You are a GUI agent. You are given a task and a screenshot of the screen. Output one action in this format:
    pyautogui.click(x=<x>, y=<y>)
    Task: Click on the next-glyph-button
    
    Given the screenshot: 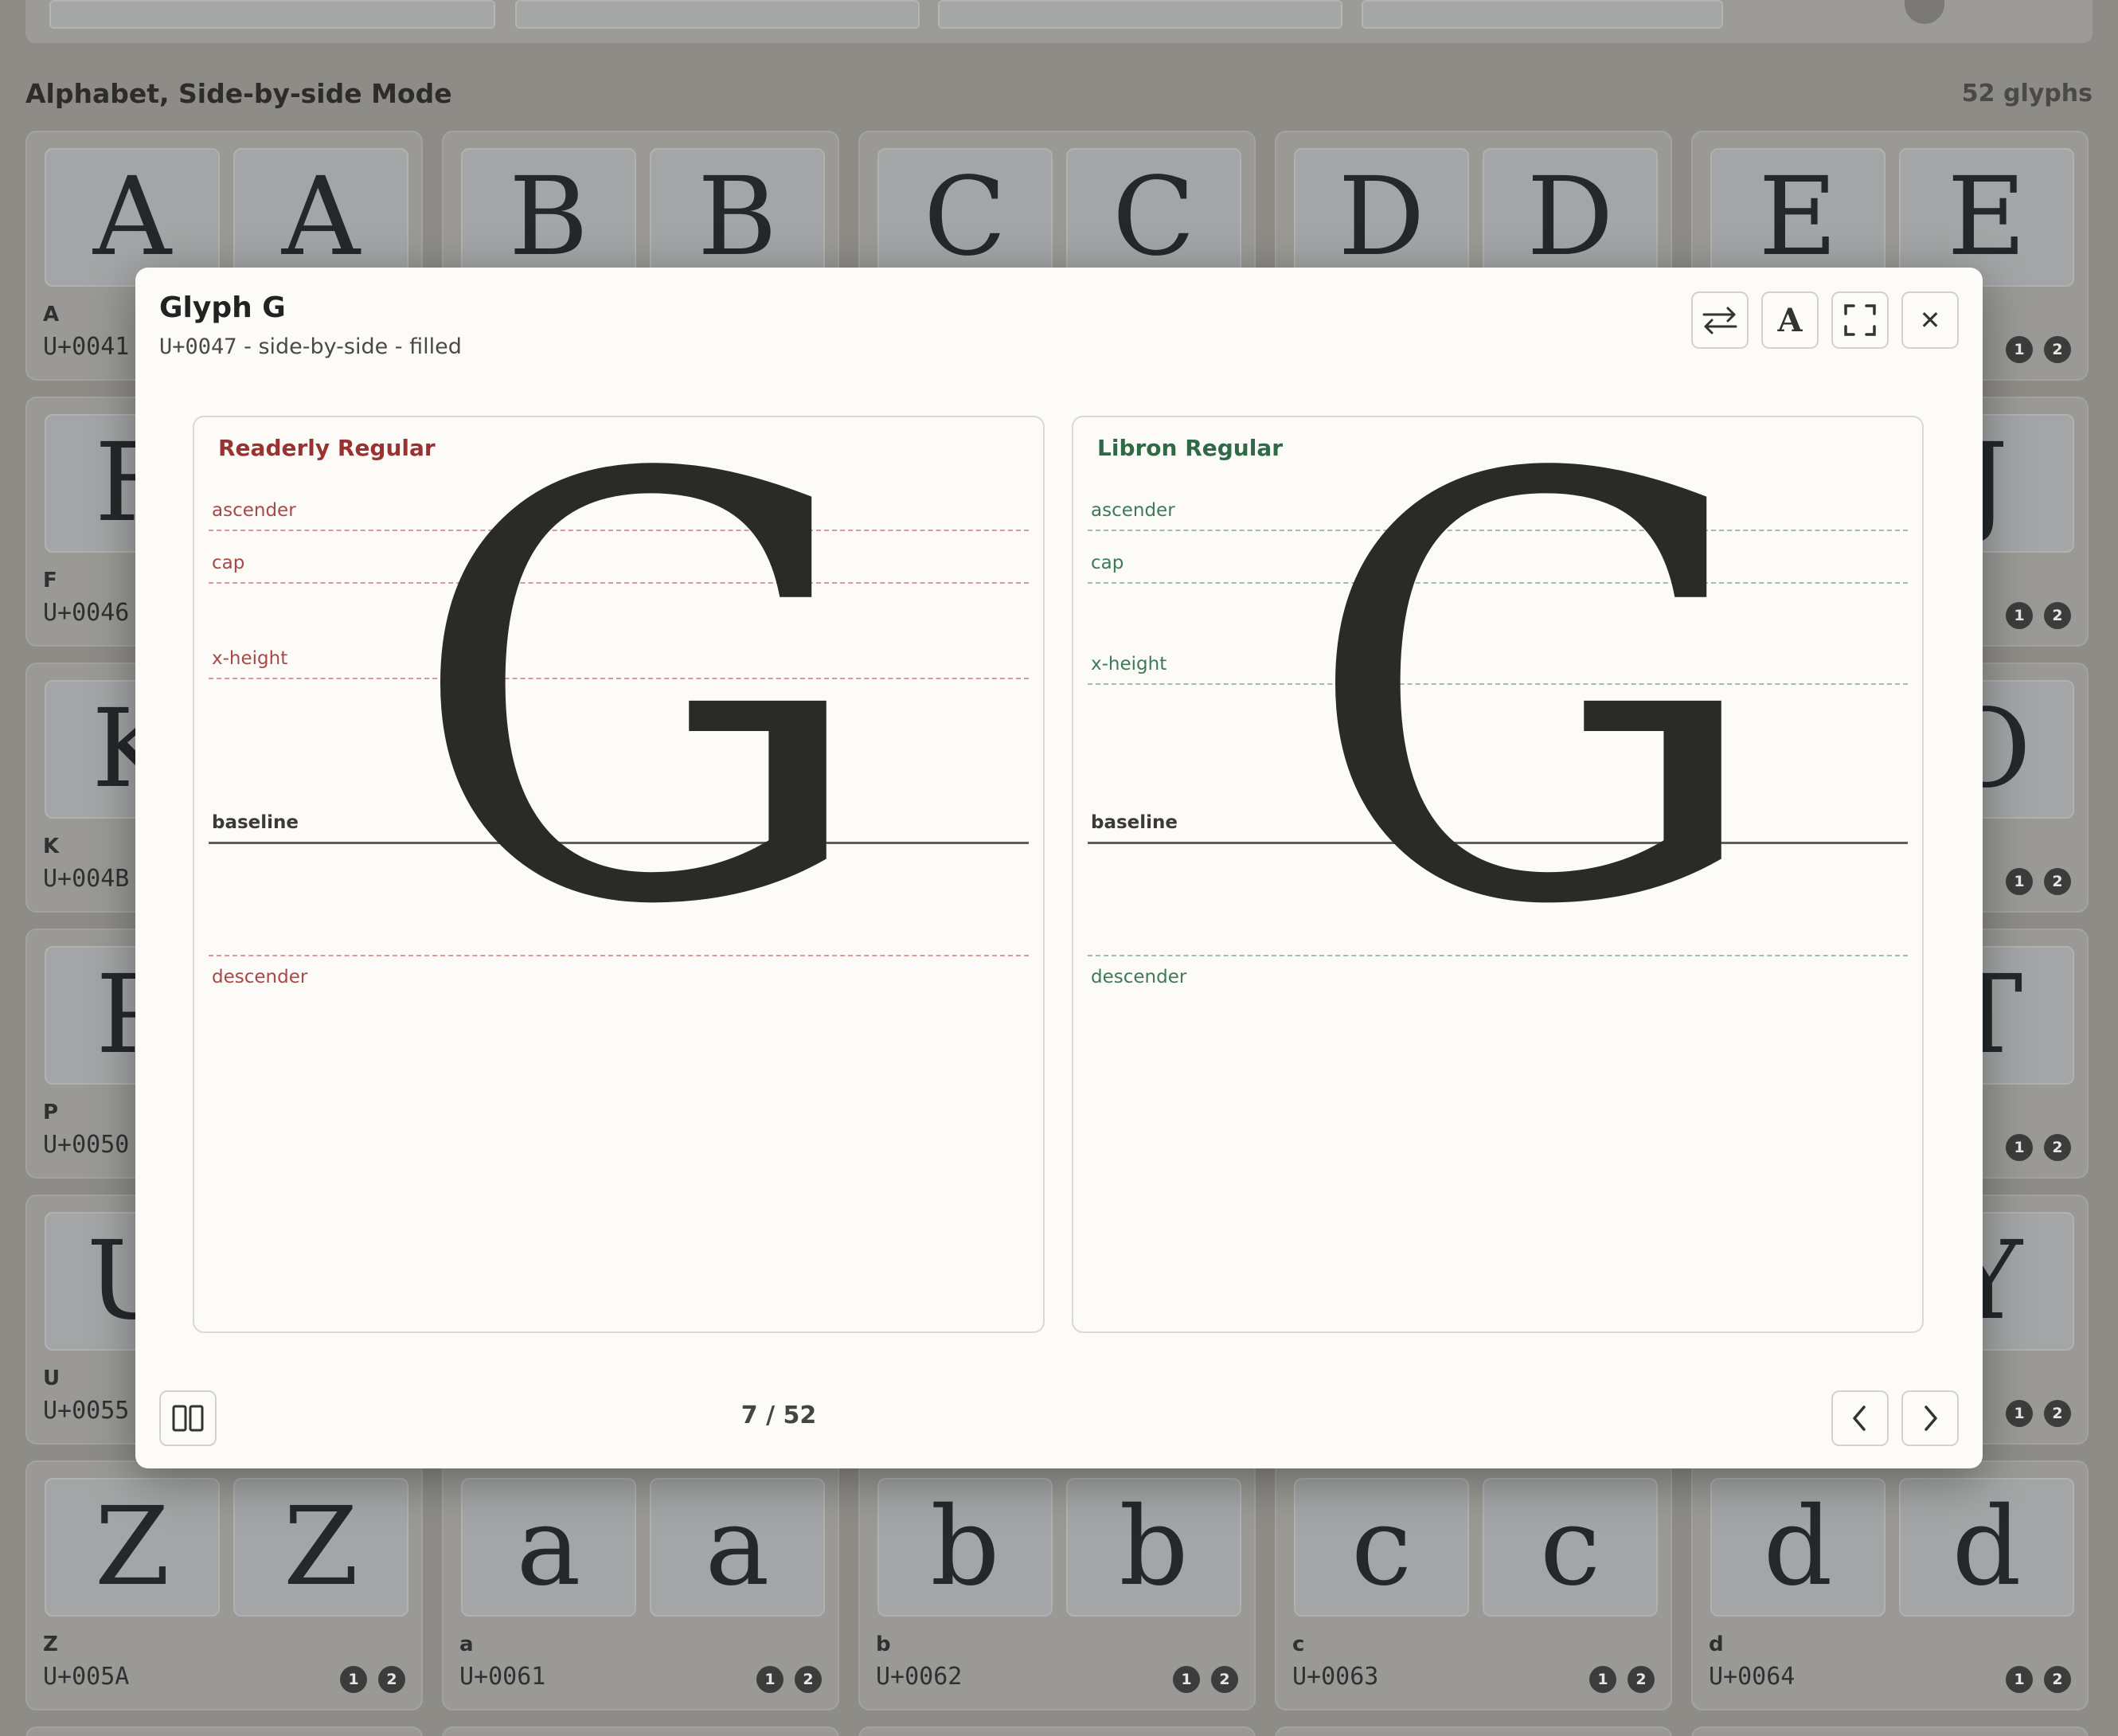 What is the action you would take?
    pyautogui.click(x=1930, y=1418)
    